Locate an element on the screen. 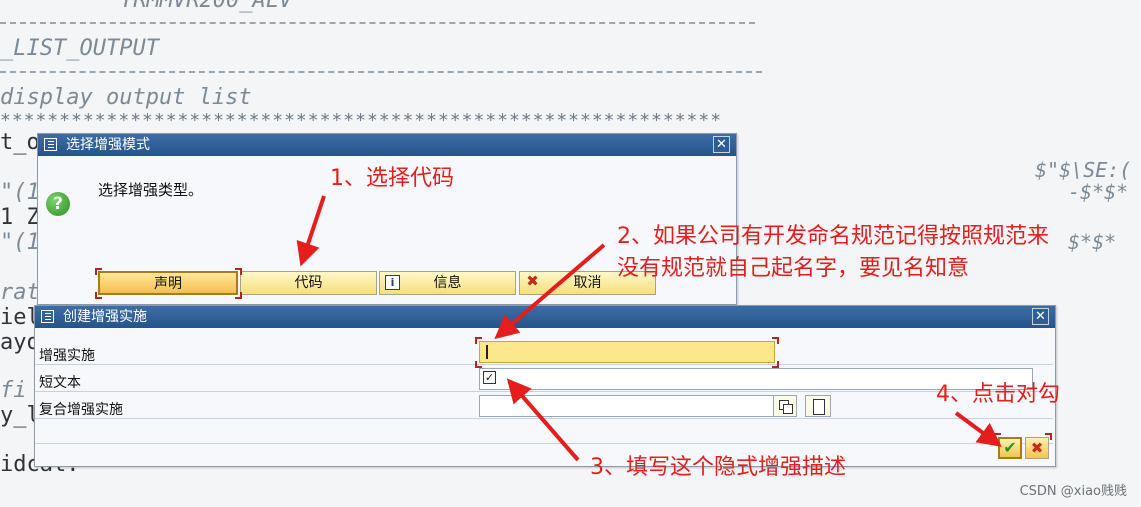 The image size is (1141, 507). arrow-to-code-button is located at coordinates (311, 231).